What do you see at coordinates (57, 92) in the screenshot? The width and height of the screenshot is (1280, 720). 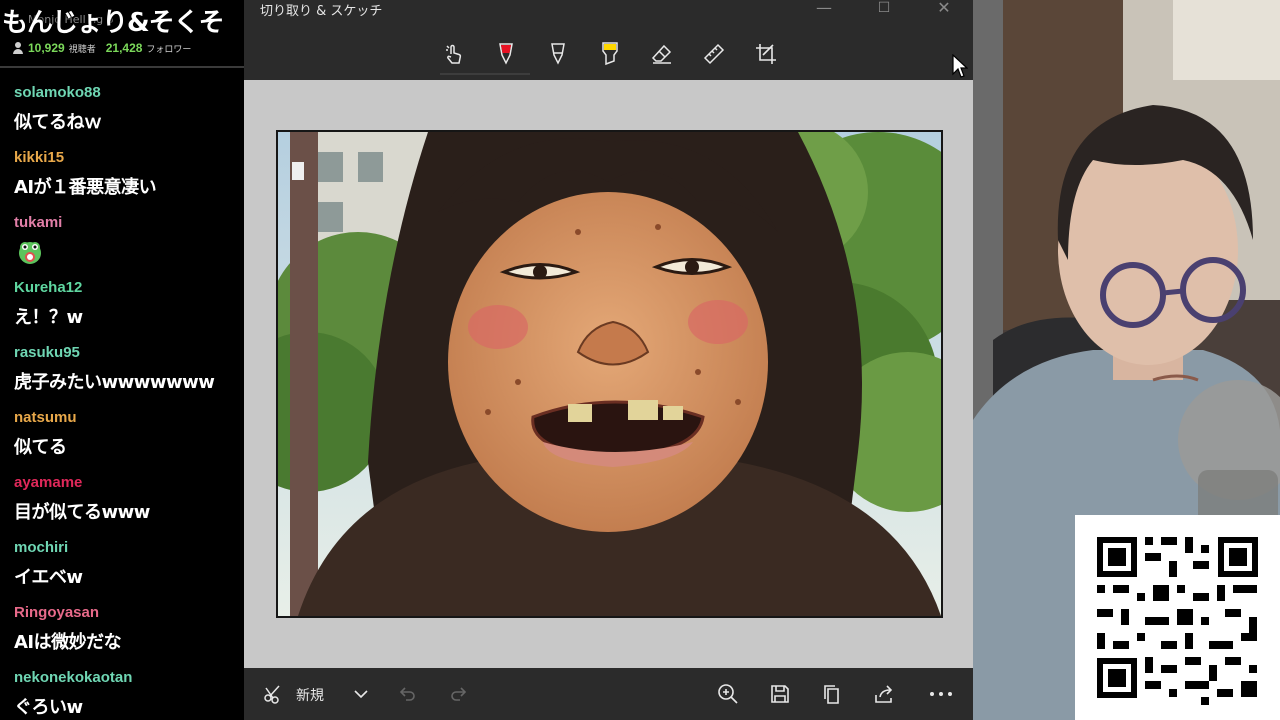 I see `chat-username: solamoko88` at bounding box center [57, 92].